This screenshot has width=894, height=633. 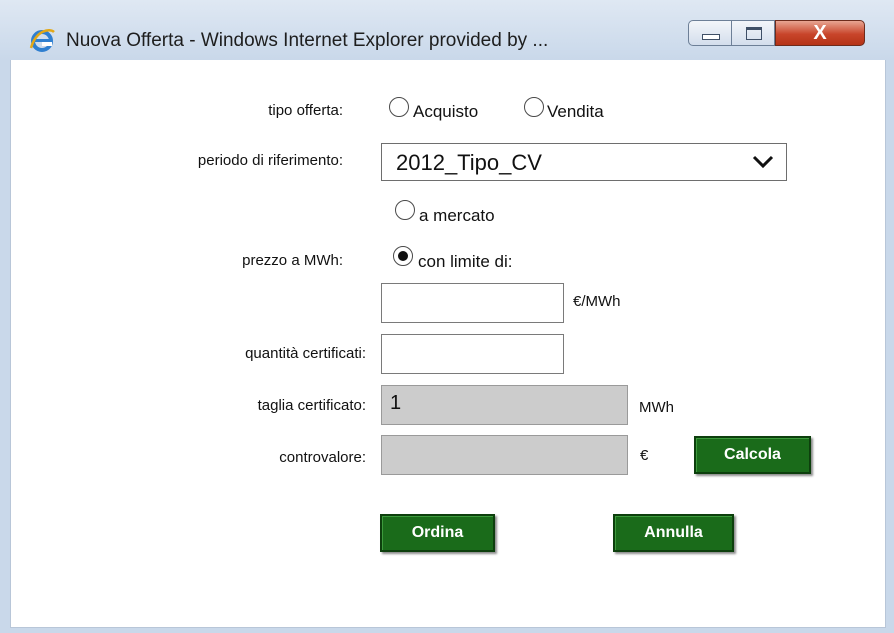 What do you see at coordinates (711, 37) in the screenshot?
I see `minimize-icon` at bounding box center [711, 37].